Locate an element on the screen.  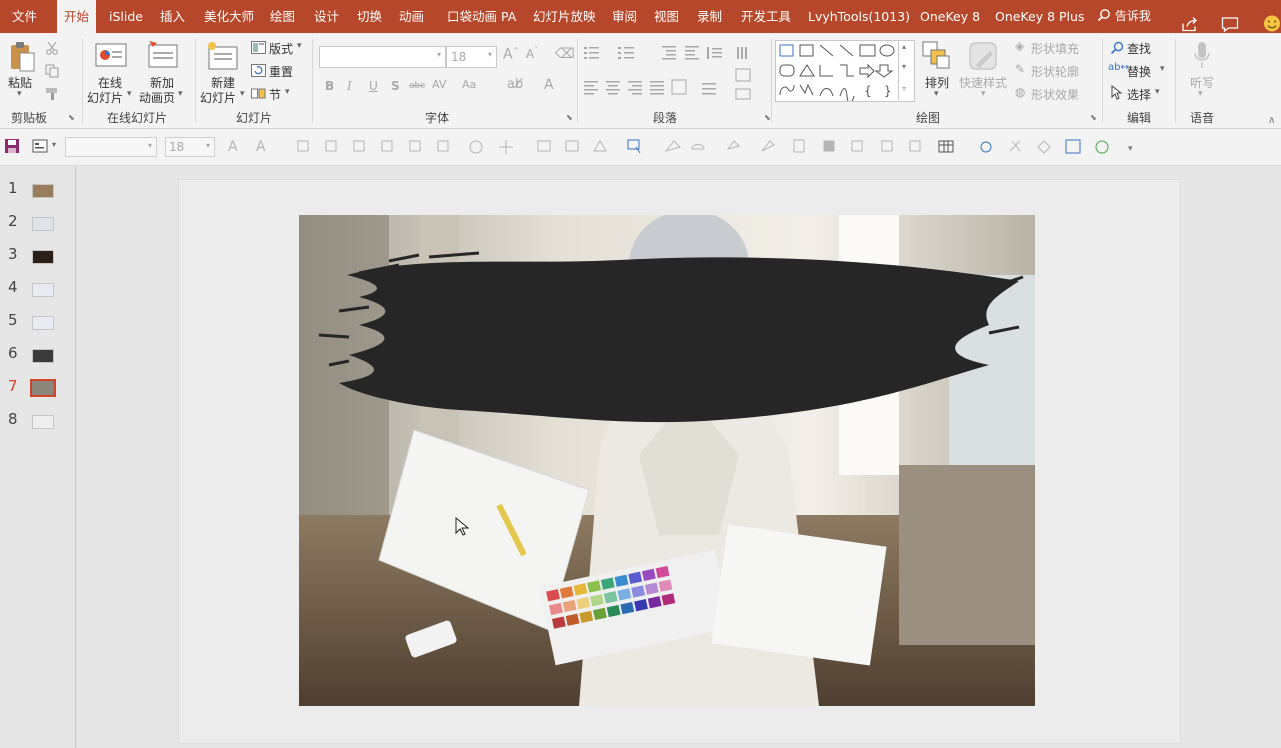
section-dropdown-icon: ▾ is located at coordinates (287, 92).